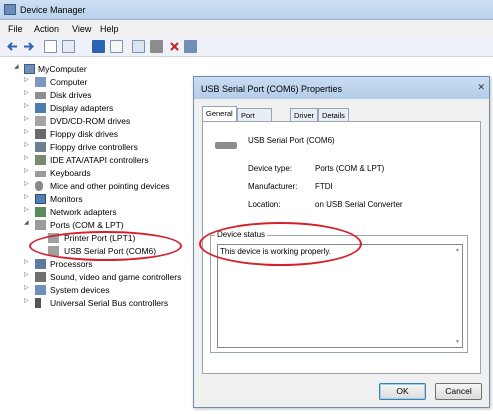  What do you see at coordinates (40, 121) in the screenshot?
I see `dvd-drive-icon` at bounding box center [40, 121].